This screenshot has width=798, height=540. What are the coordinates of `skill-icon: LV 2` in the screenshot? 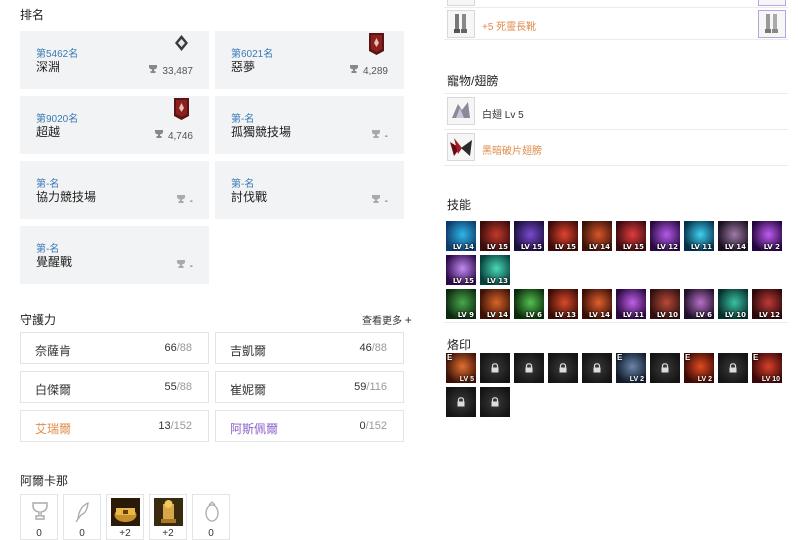 It's located at (767, 236).